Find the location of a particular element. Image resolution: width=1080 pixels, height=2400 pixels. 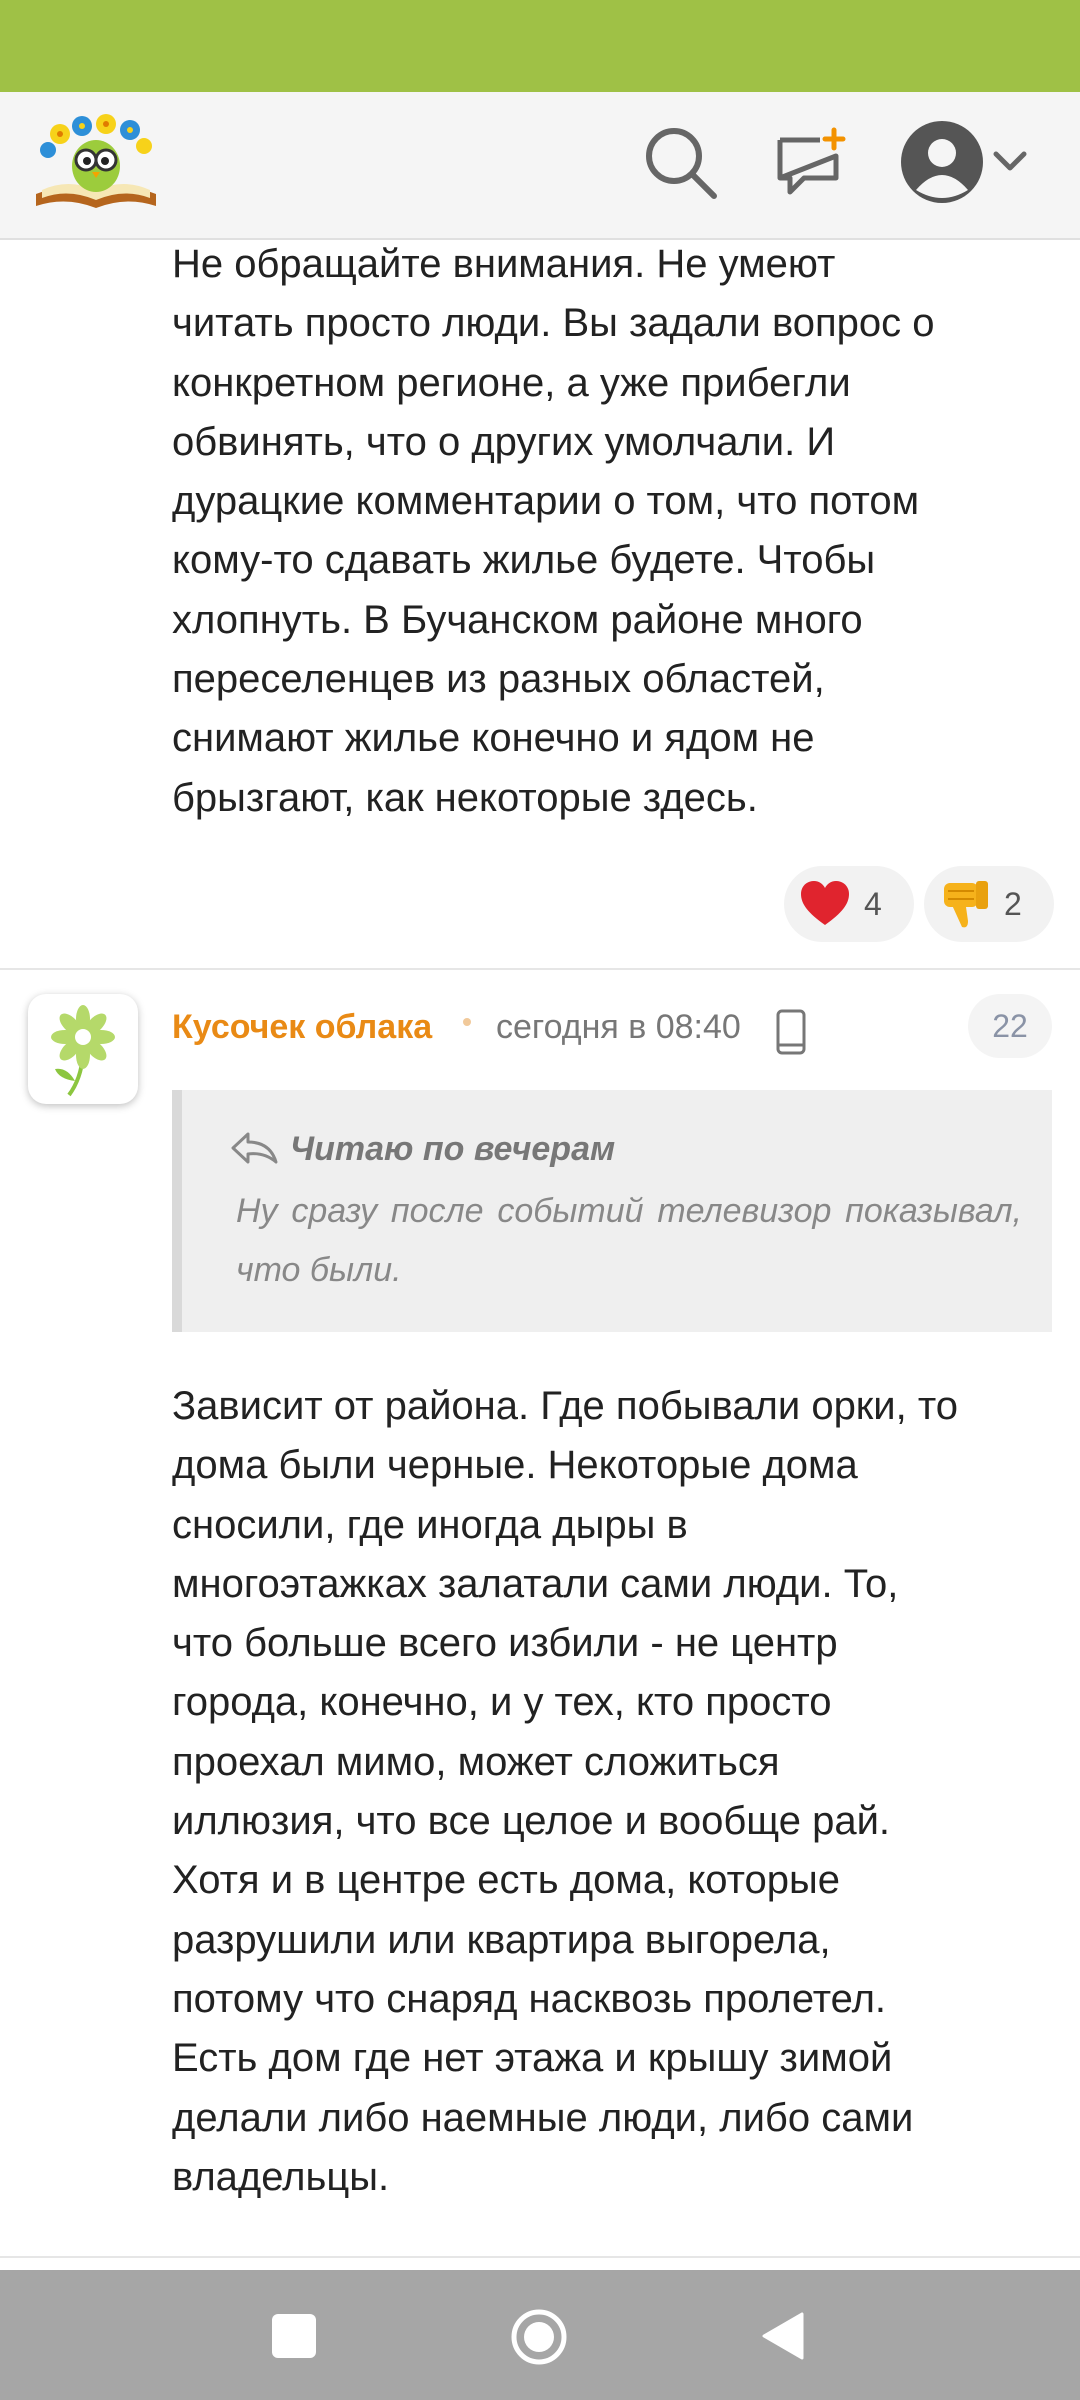

comment-line: Хотя и в центре есть дома, которые is located at coordinates (506, 1880).